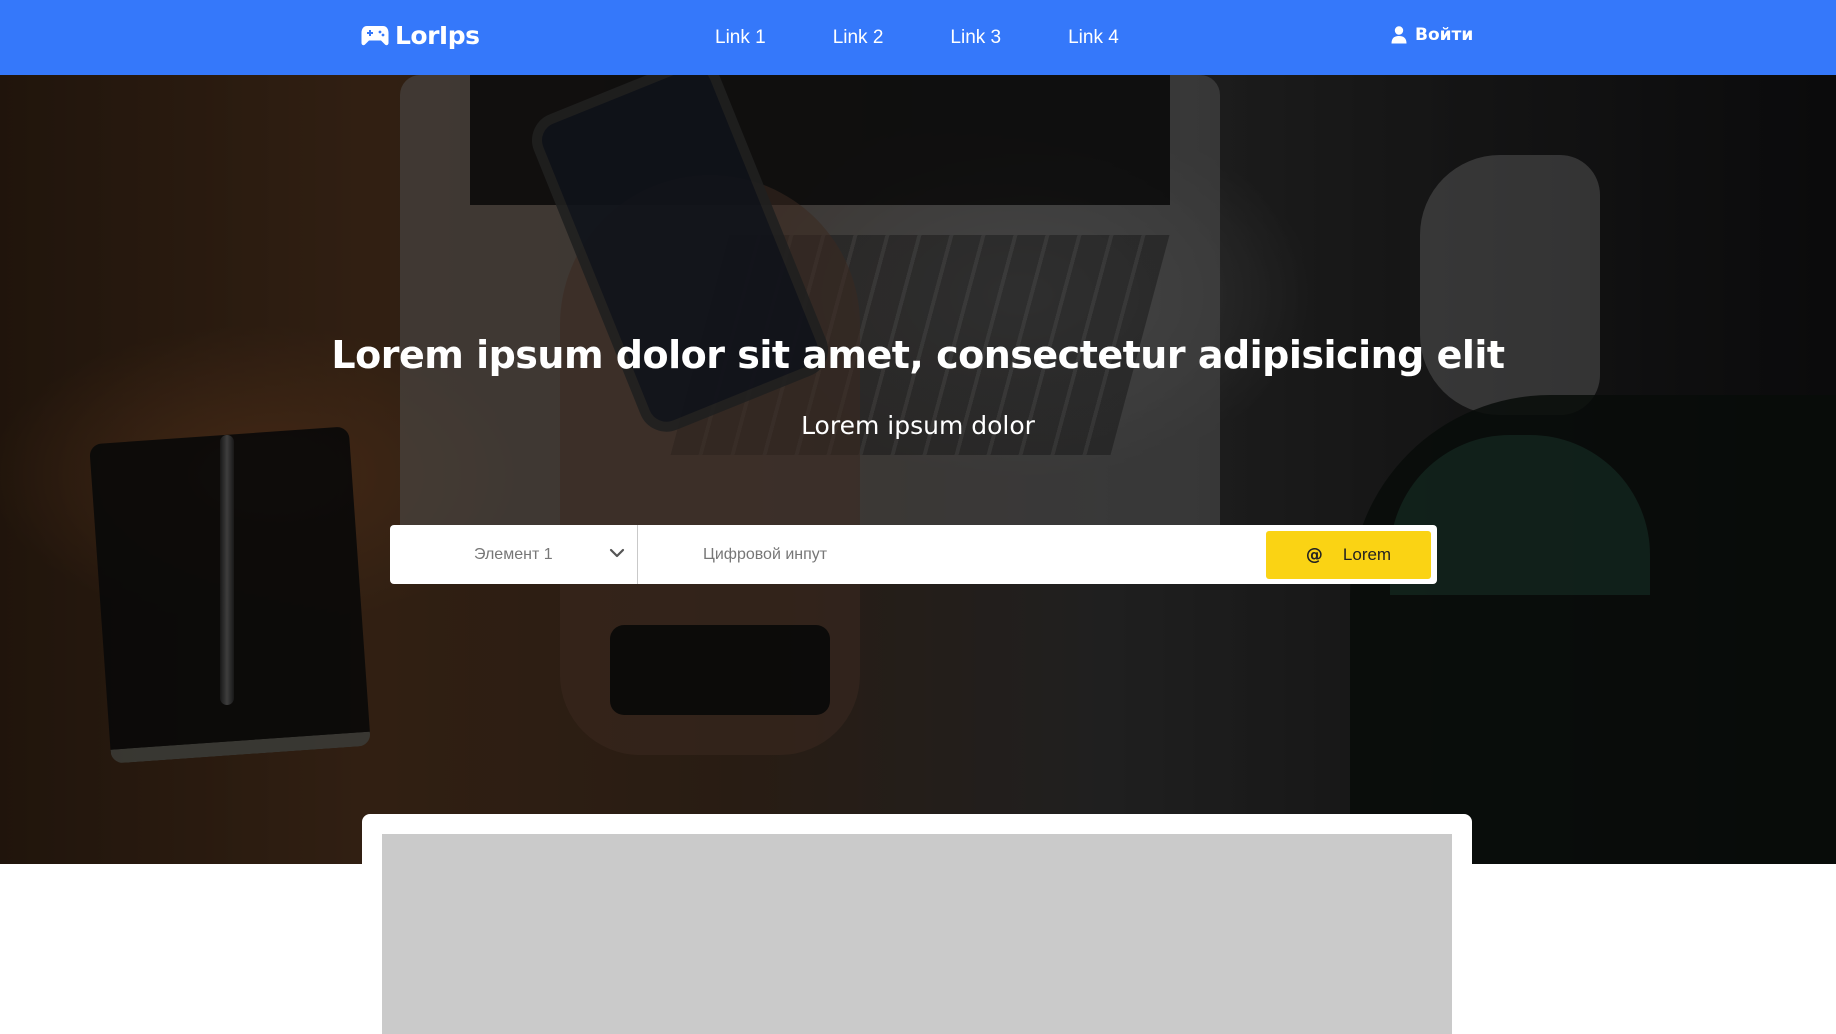  I want to click on nav-link-3: Link 3, so click(975, 38).